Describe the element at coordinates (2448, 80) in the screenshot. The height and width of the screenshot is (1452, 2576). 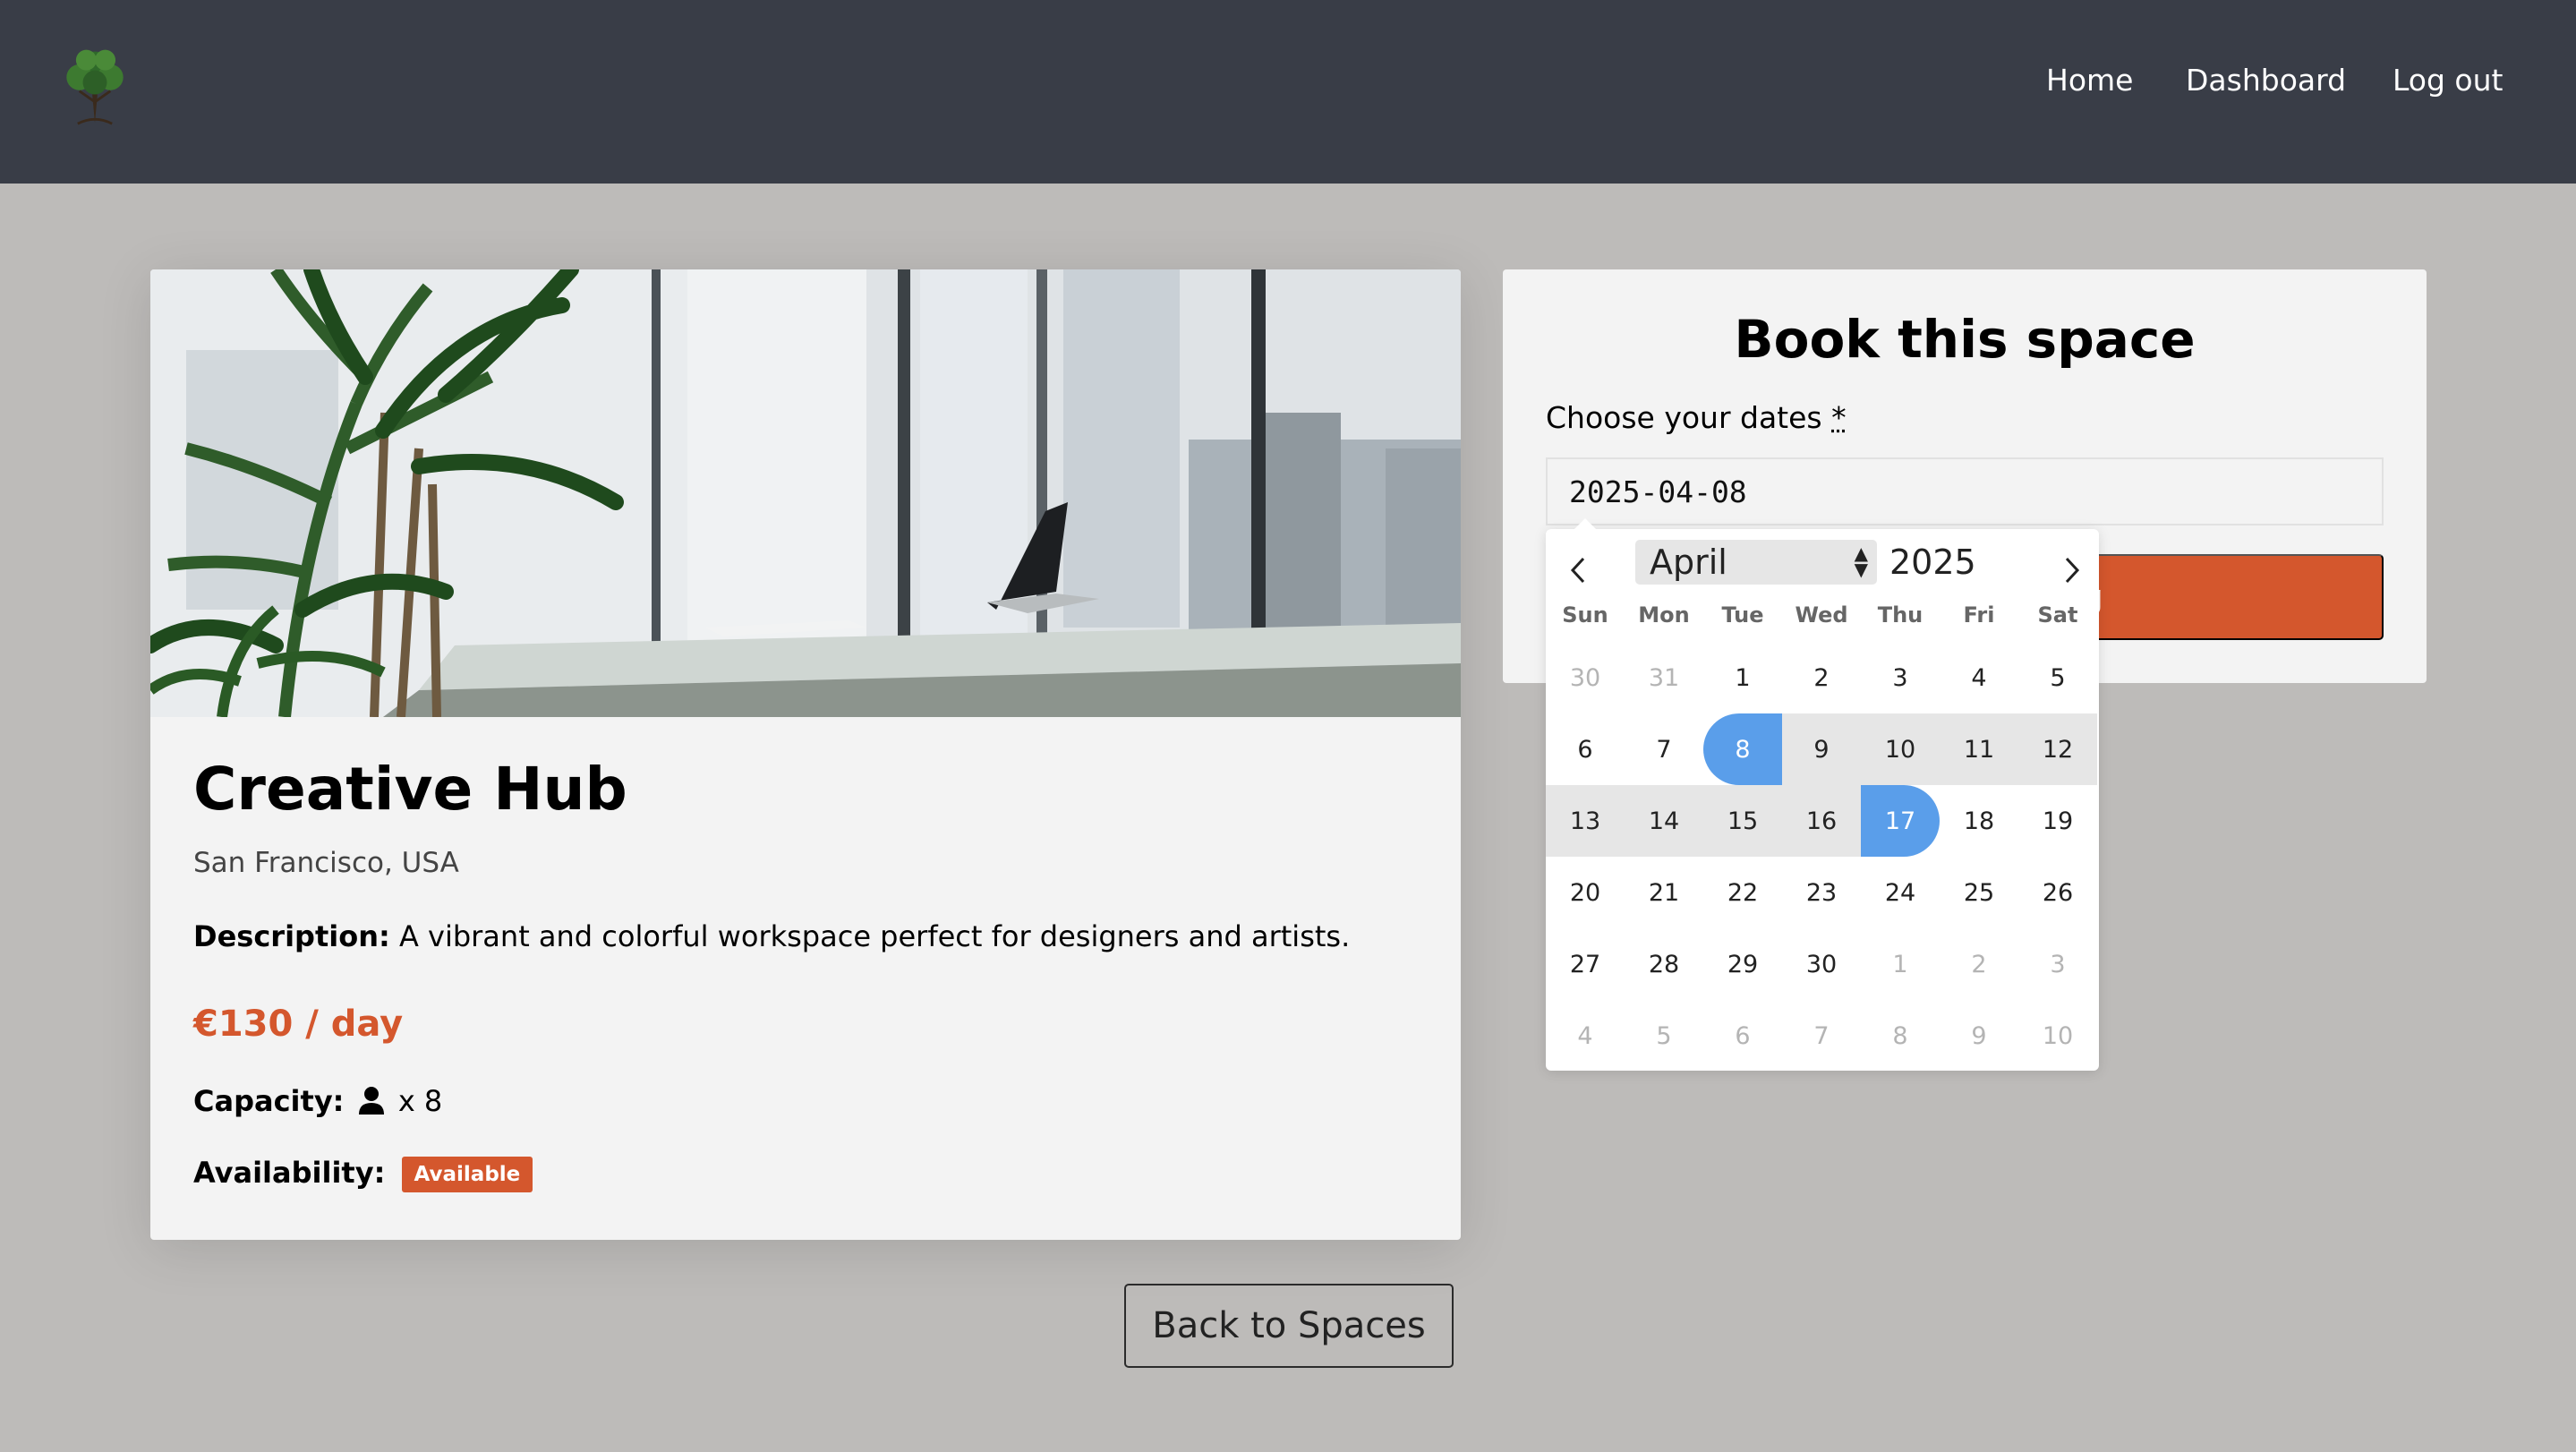
I see `nav-logout-link: Log out` at that location.